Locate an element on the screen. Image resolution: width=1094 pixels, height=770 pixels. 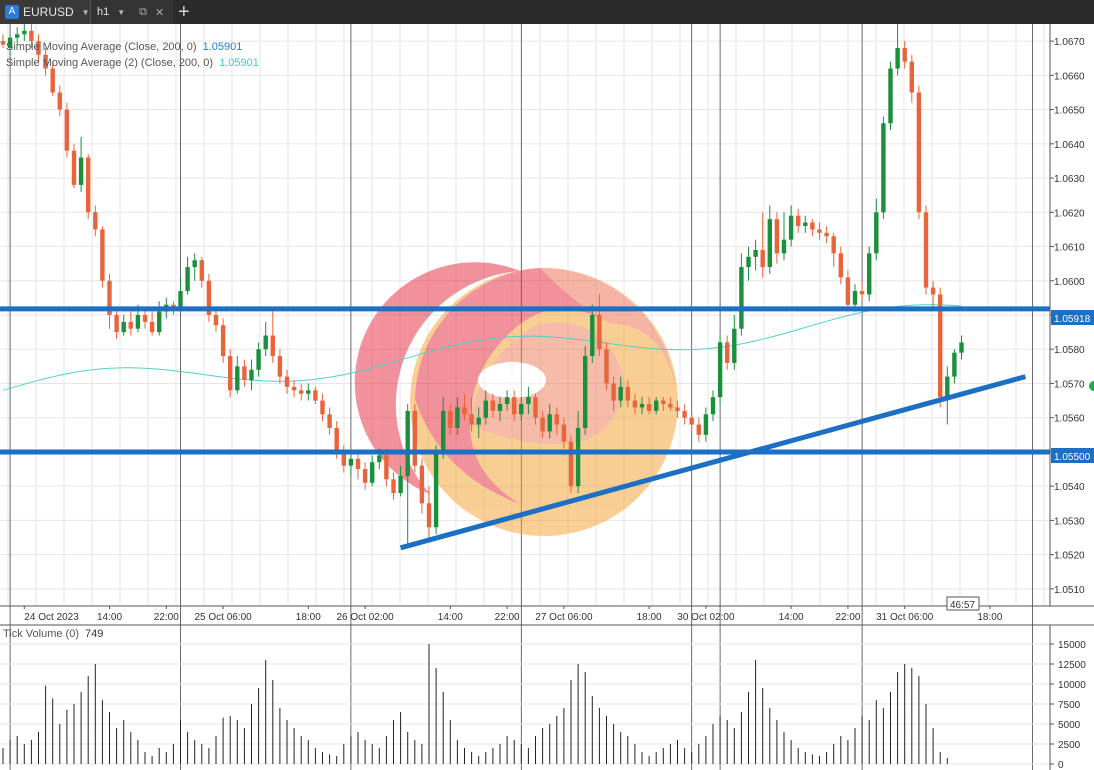
sma1-value: 1.05901 is located at coordinates (223, 47).